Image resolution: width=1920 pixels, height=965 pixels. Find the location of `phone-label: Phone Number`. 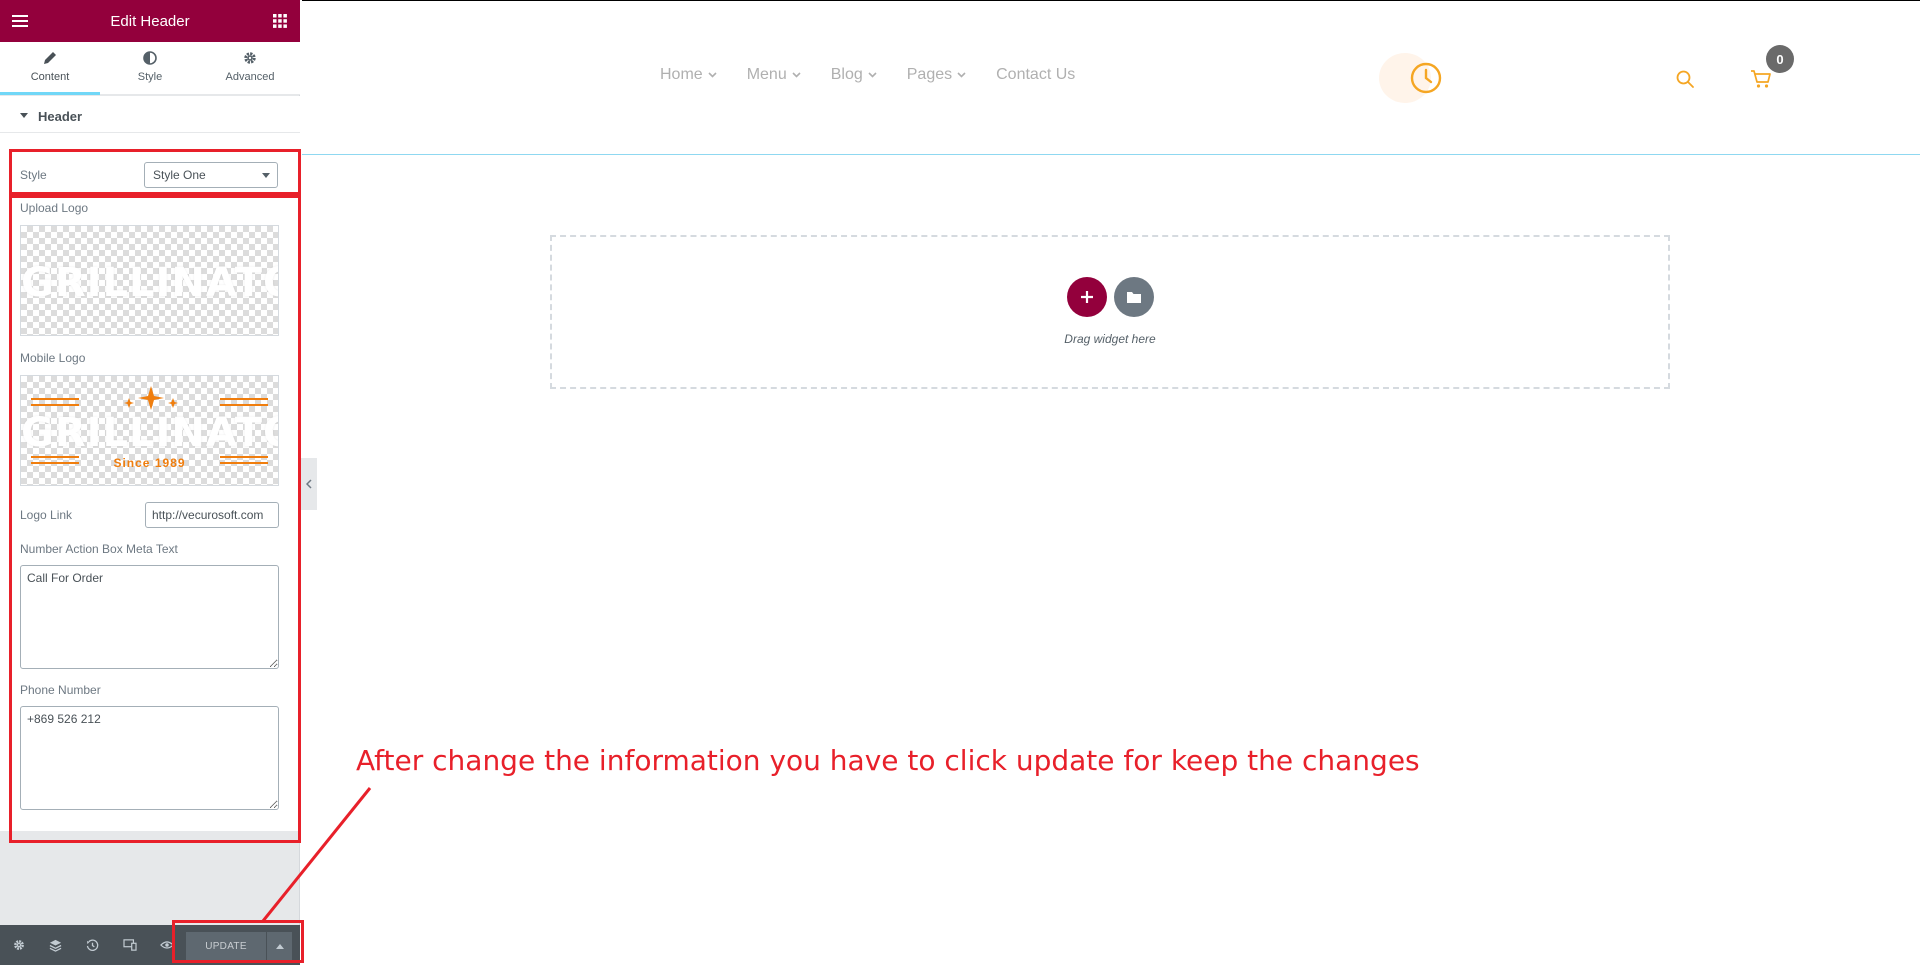

phone-label: Phone Number is located at coordinates (60, 690).